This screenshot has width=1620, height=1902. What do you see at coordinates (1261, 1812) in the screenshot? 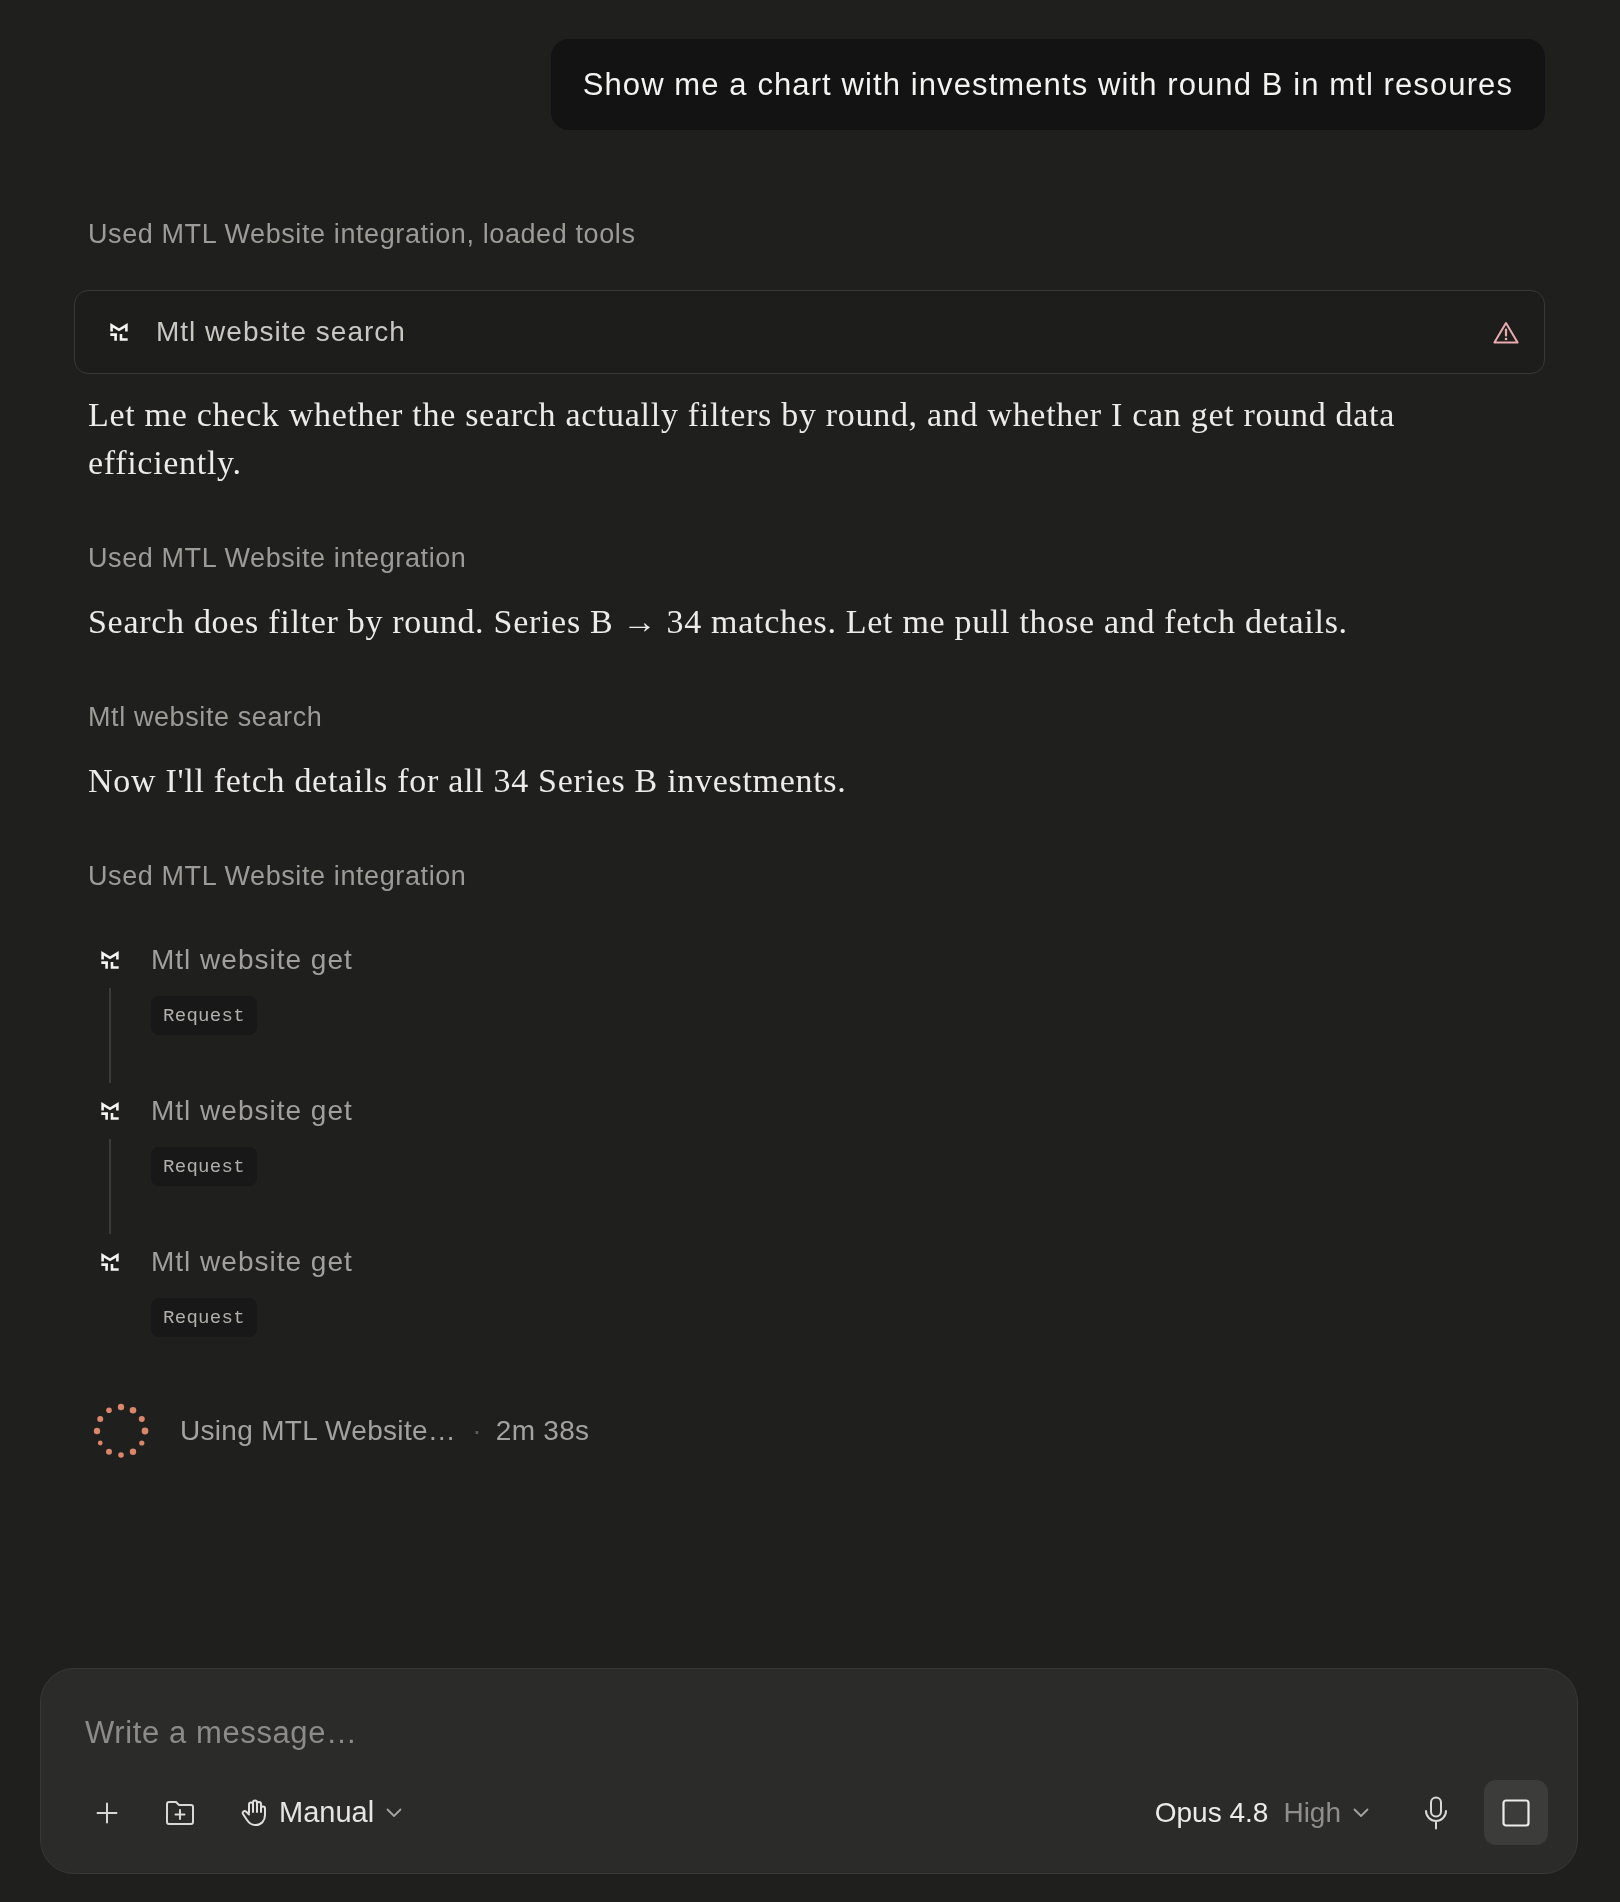
I see `model-selector: Opus 4.8 High` at bounding box center [1261, 1812].